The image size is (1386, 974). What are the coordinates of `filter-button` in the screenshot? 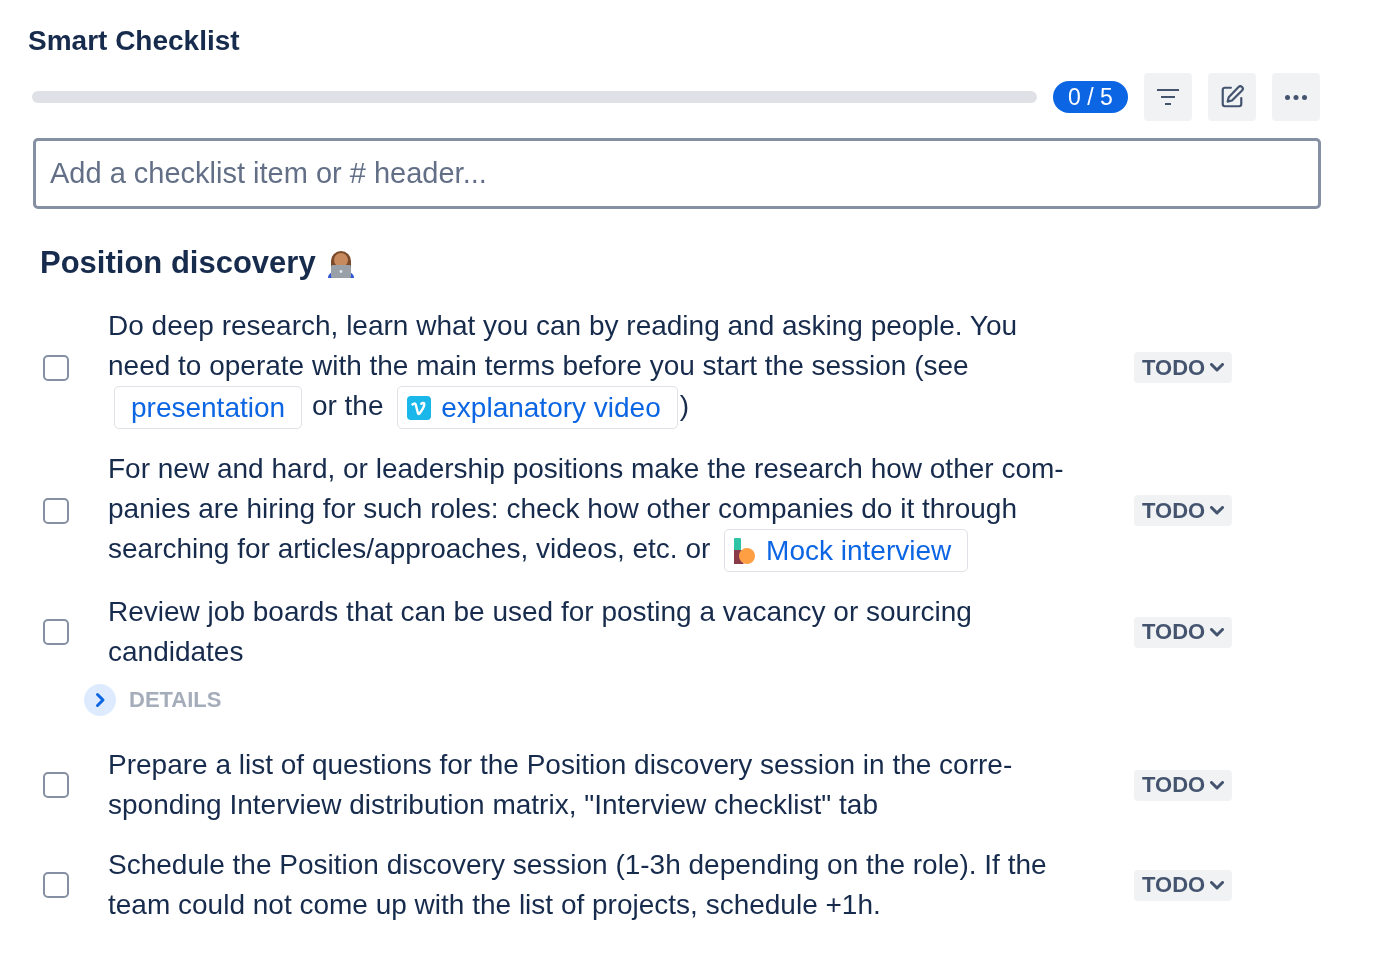 It's located at (1168, 97).